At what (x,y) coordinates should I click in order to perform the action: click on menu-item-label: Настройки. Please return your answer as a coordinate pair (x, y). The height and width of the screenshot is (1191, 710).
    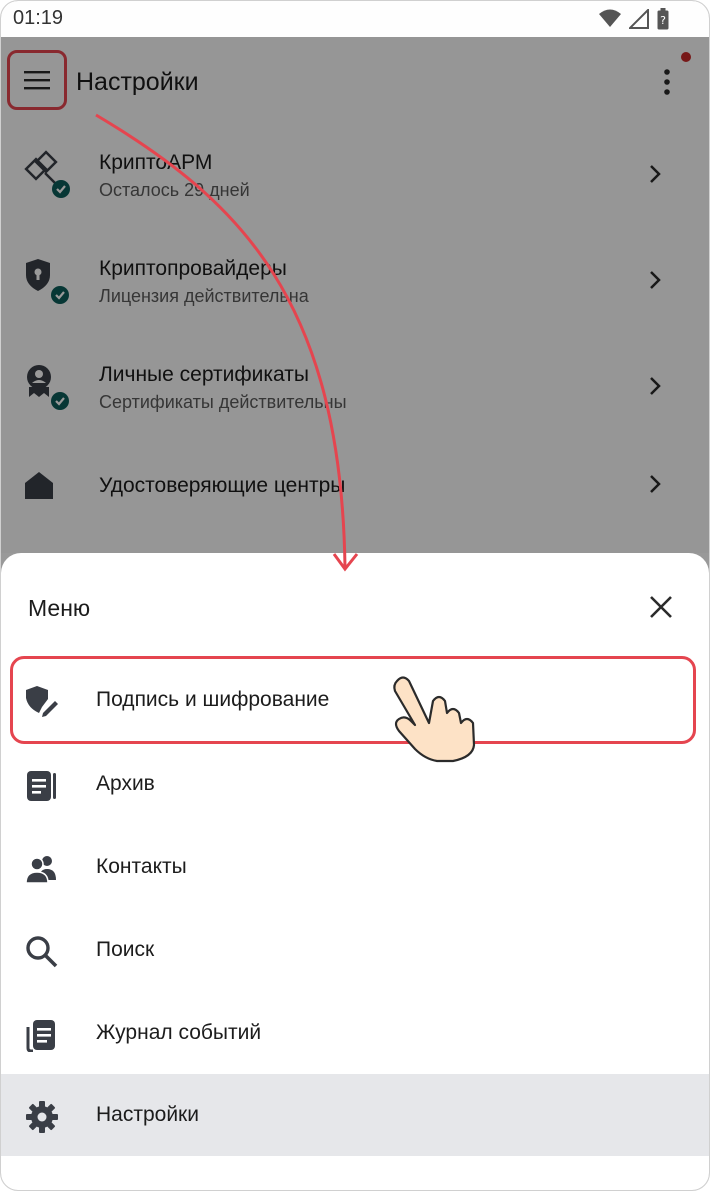
    Looking at the image, I should click on (147, 1114).